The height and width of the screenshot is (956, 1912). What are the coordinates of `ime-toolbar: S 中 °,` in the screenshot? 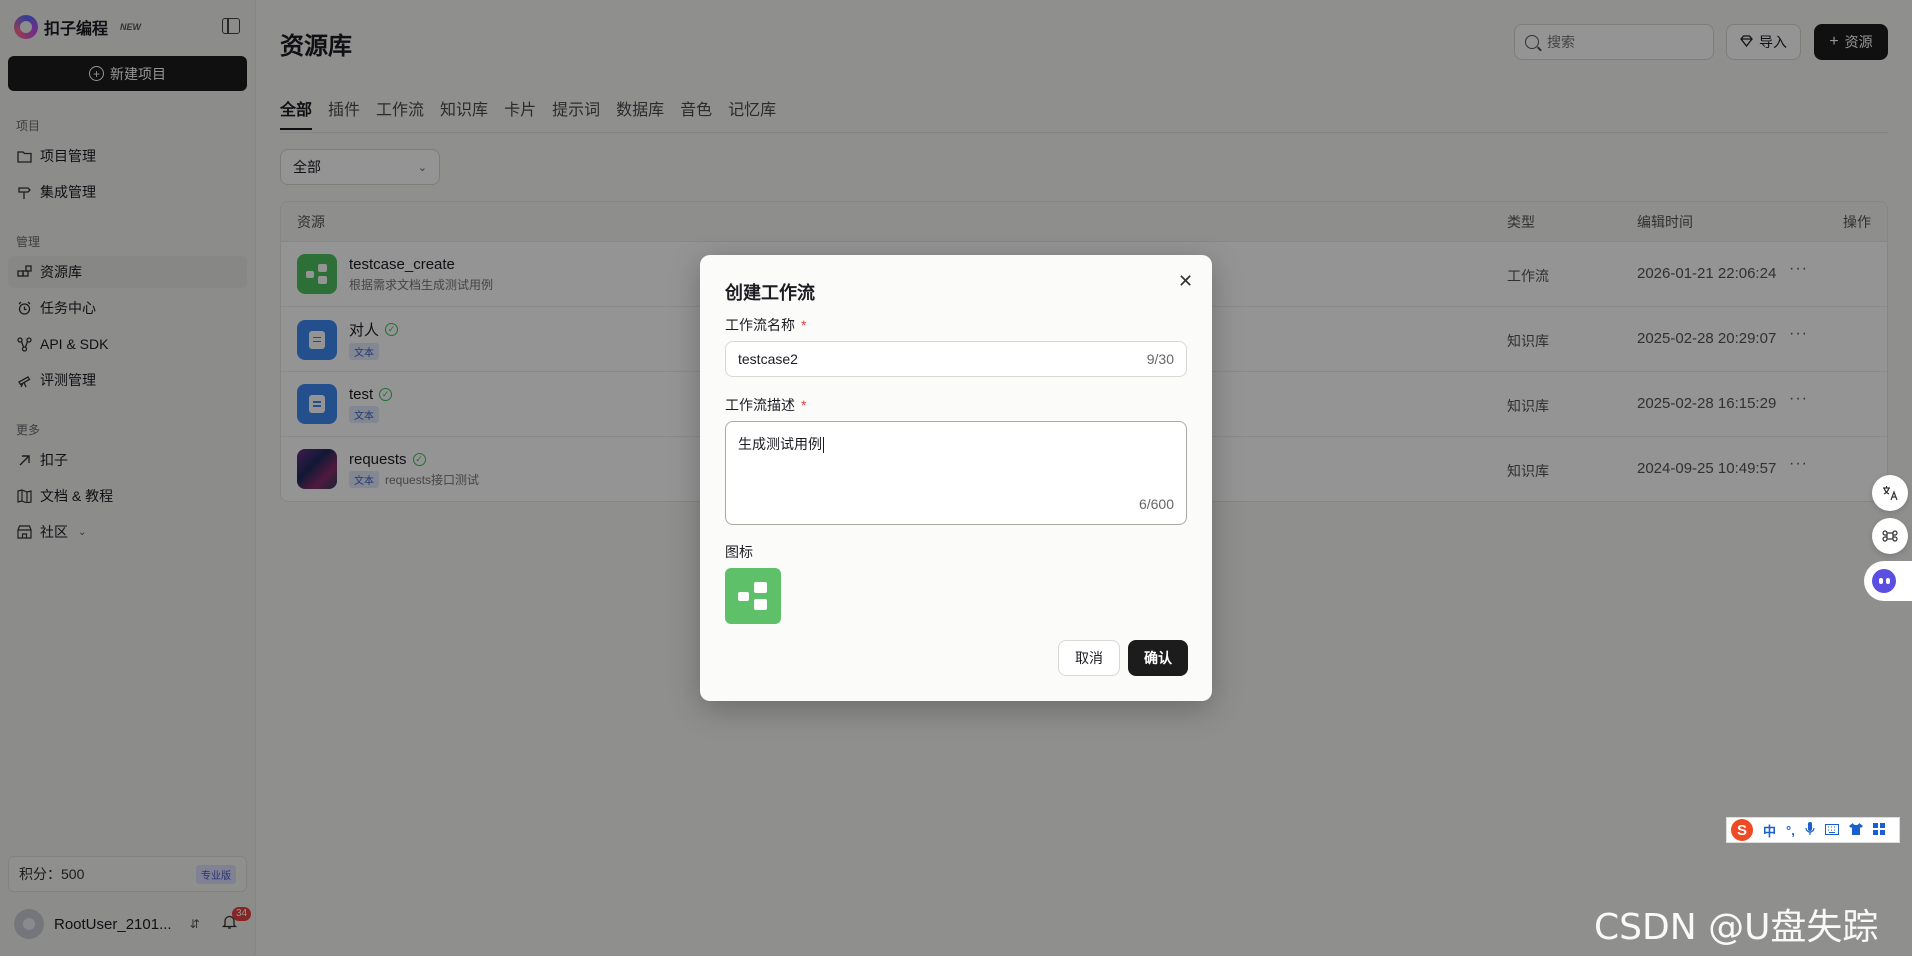 It's located at (1813, 830).